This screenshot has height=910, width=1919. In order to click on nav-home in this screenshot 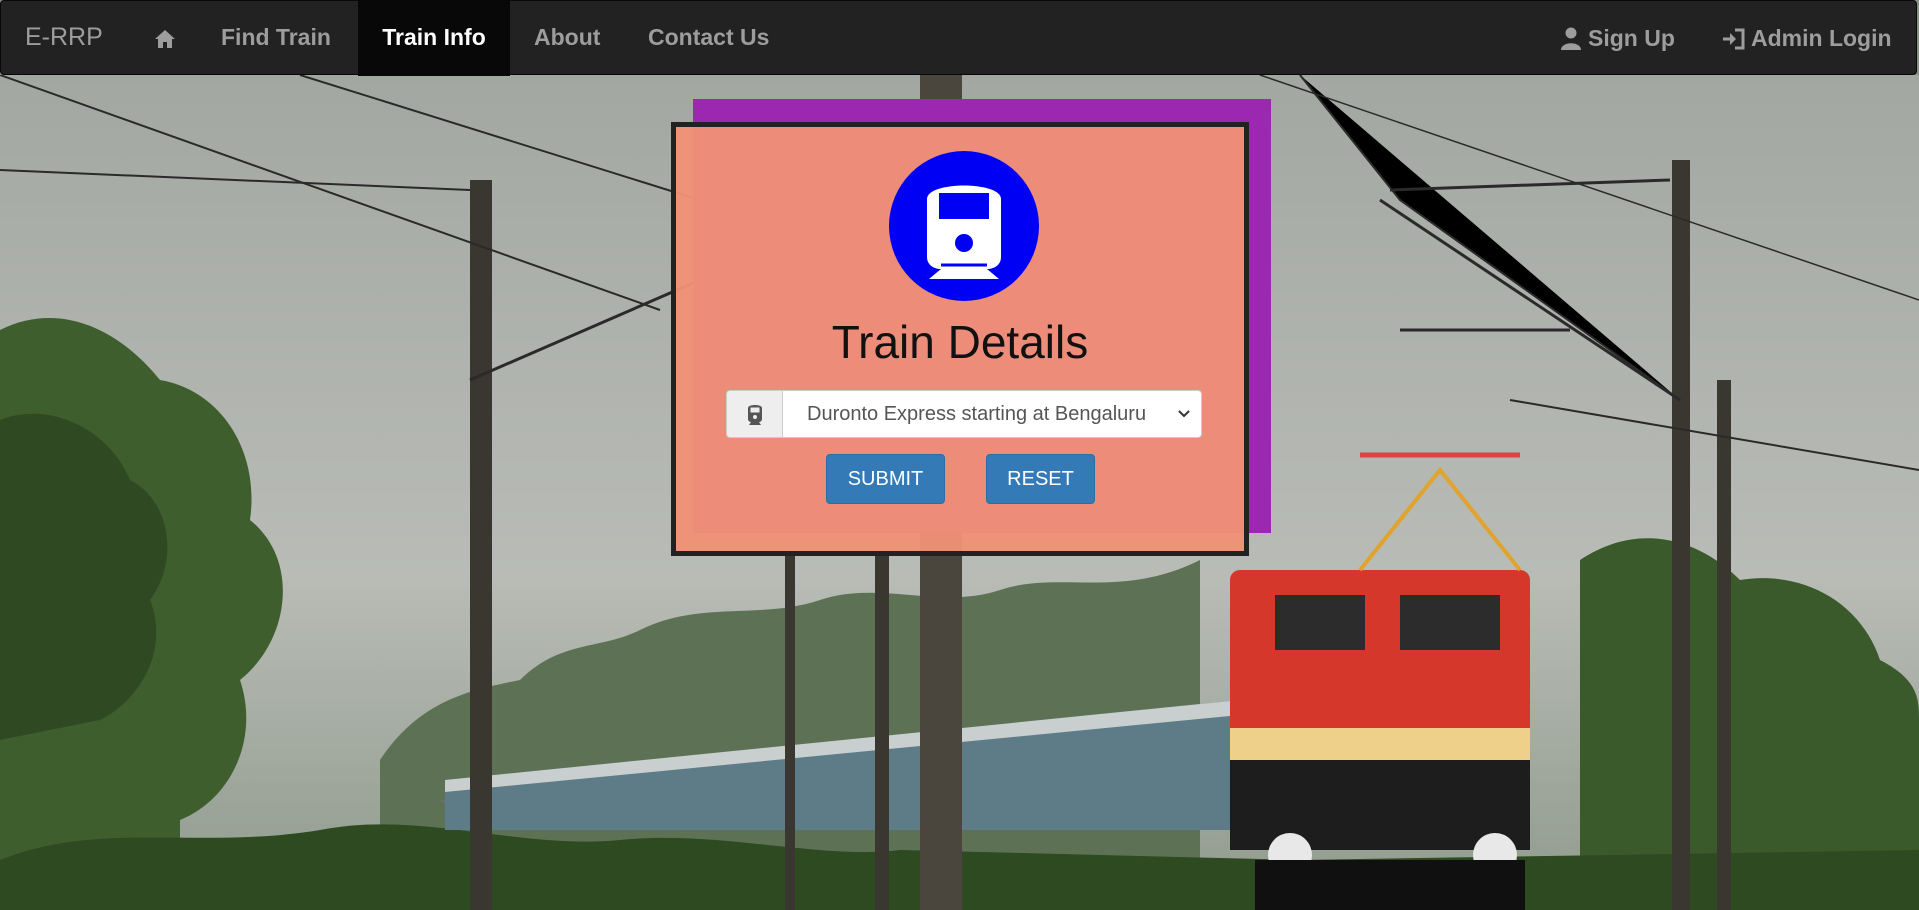, I will do `click(165, 38)`.